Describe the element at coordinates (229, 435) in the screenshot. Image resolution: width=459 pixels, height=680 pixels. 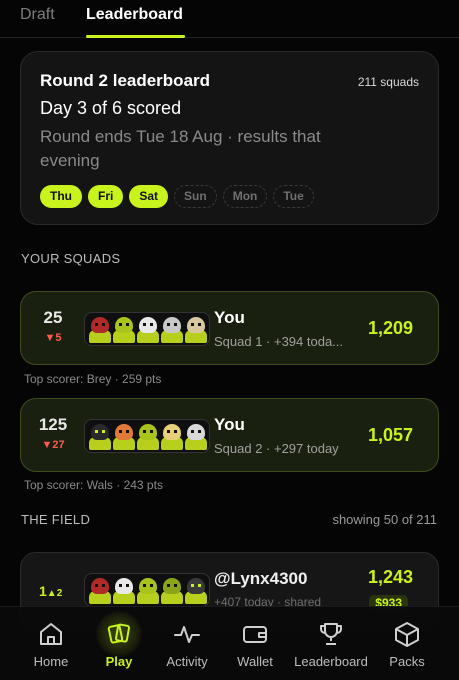
I see `squad-card: 125 ▼27 You Squad 2 · +297 today 1,057` at that location.